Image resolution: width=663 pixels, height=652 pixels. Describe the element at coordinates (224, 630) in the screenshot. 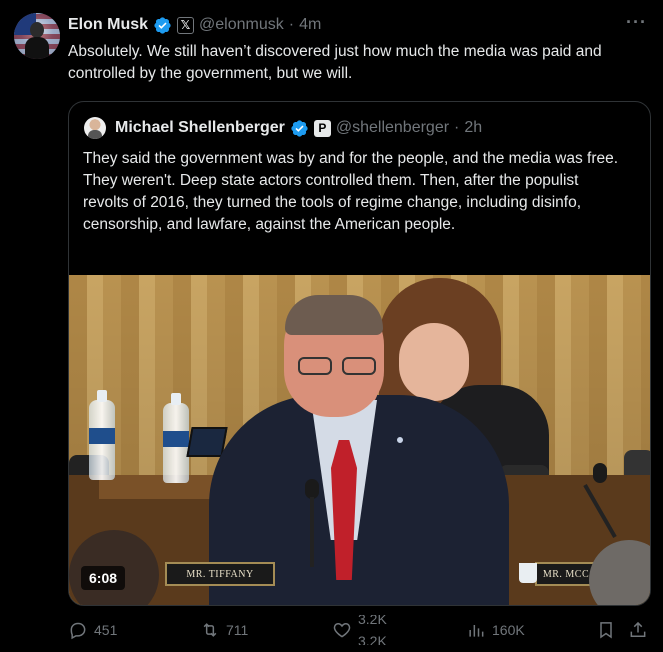

I see `repost-button: 711` at that location.